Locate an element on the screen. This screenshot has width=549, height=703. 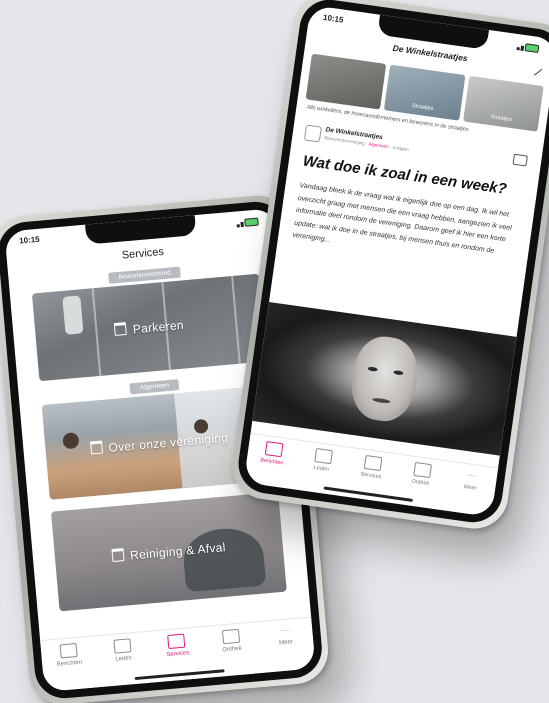
card-label-parking: Parkeren is located at coordinates (158, 327).